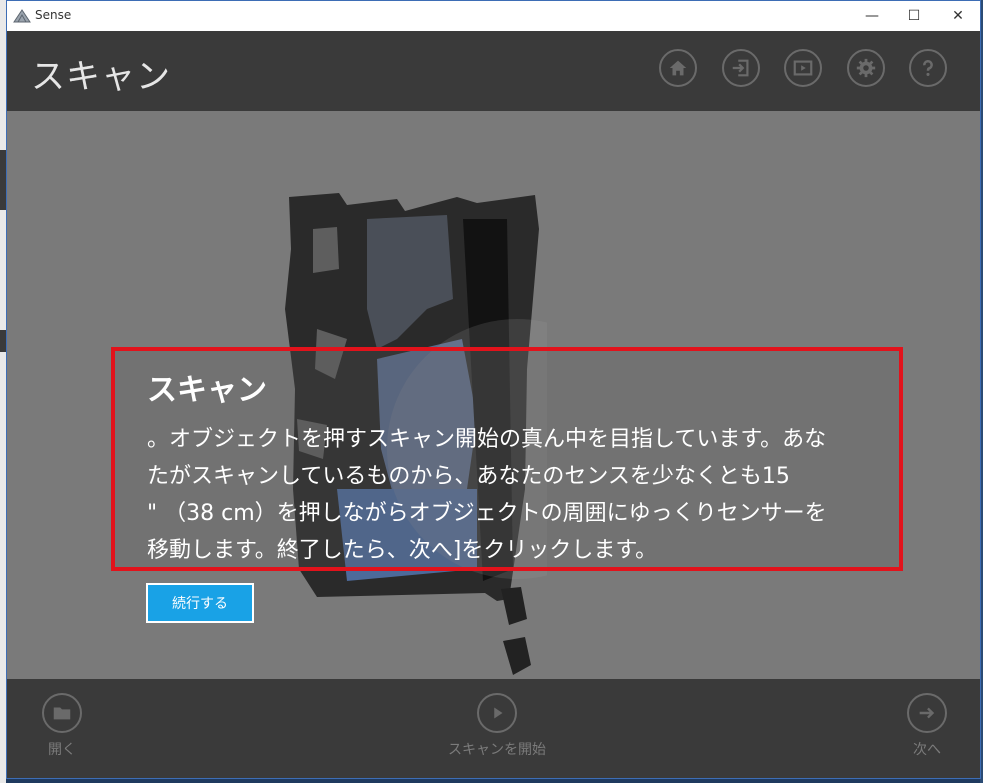  Describe the element at coordinates (493, 71) in the screenshot. I see `header-bar: スキャン` at that location.